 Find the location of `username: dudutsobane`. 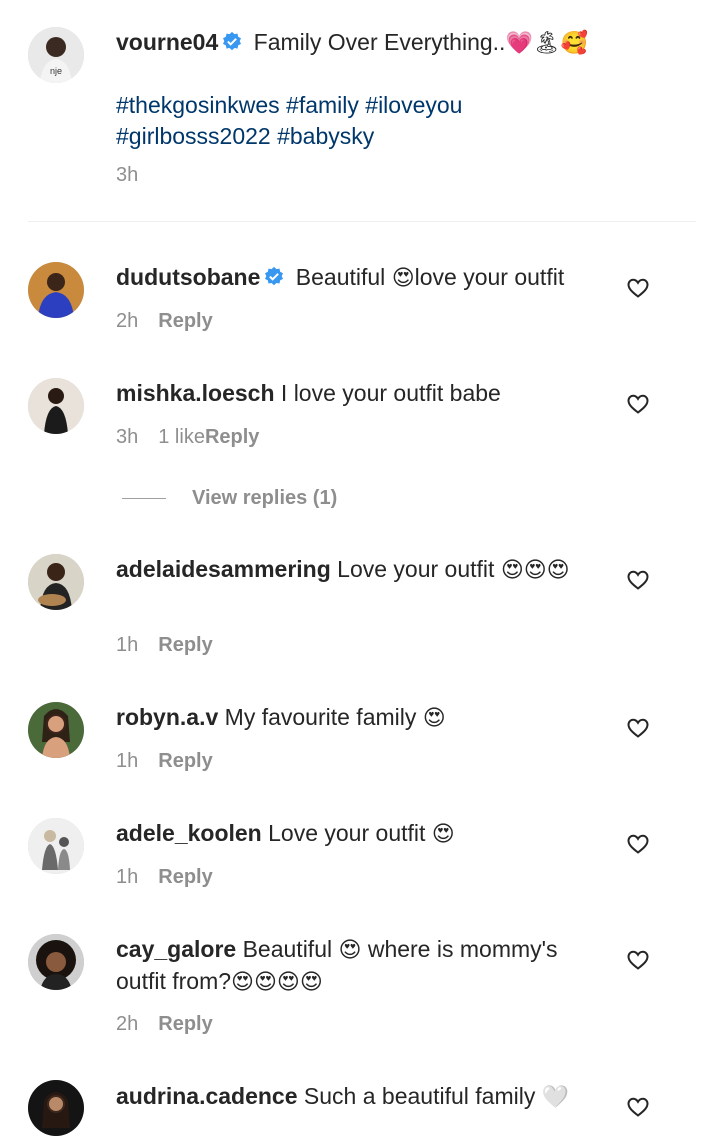

username: dudutsobane is located at coordinates (188, 277).